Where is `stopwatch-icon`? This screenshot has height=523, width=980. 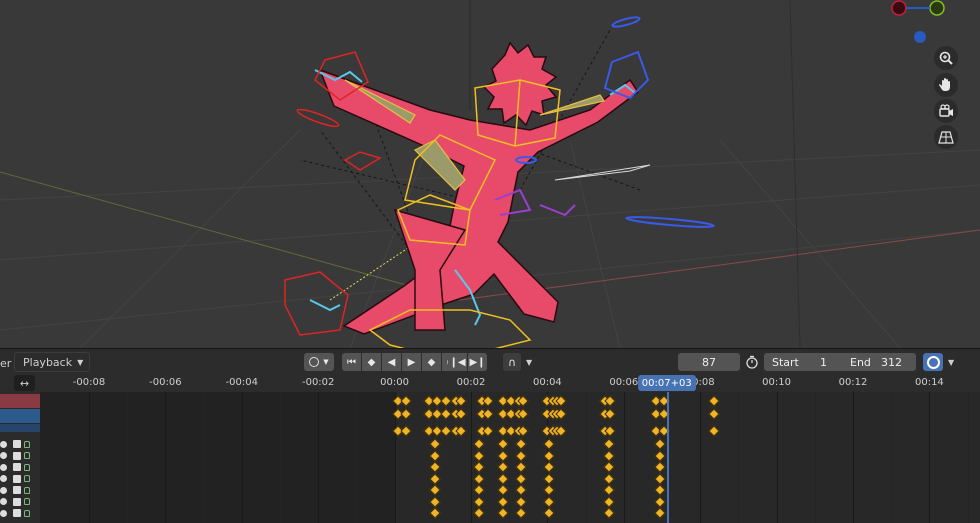 stopwatch-icon is located at coordinates (752, 362).